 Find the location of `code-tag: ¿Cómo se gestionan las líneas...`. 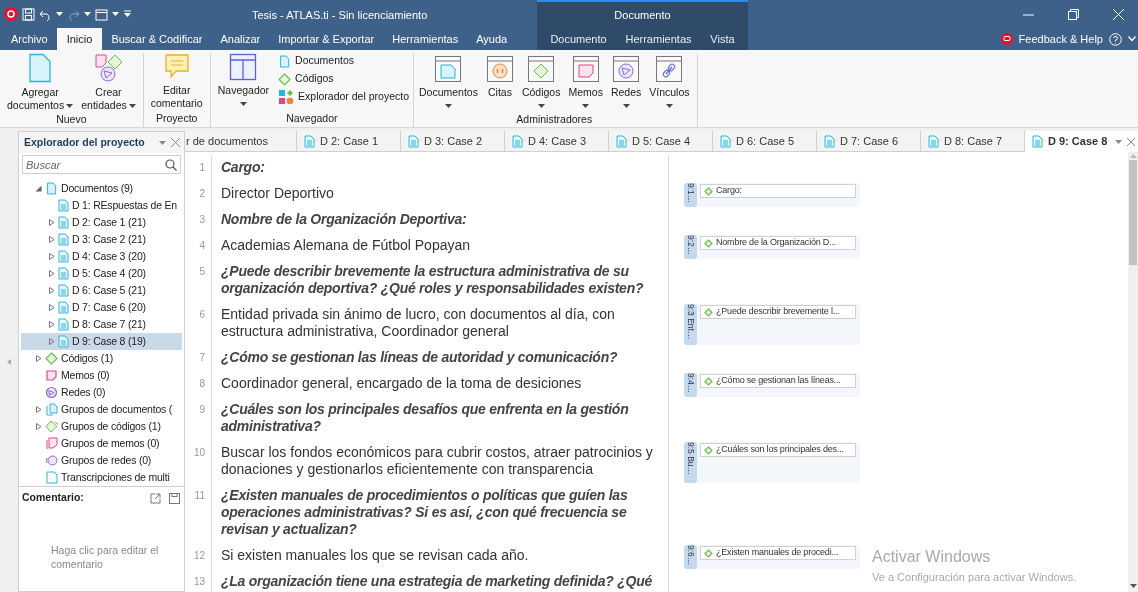

code-tag: ¿Cómo se gestionan las líneas... is located at coordinates (778, 381).